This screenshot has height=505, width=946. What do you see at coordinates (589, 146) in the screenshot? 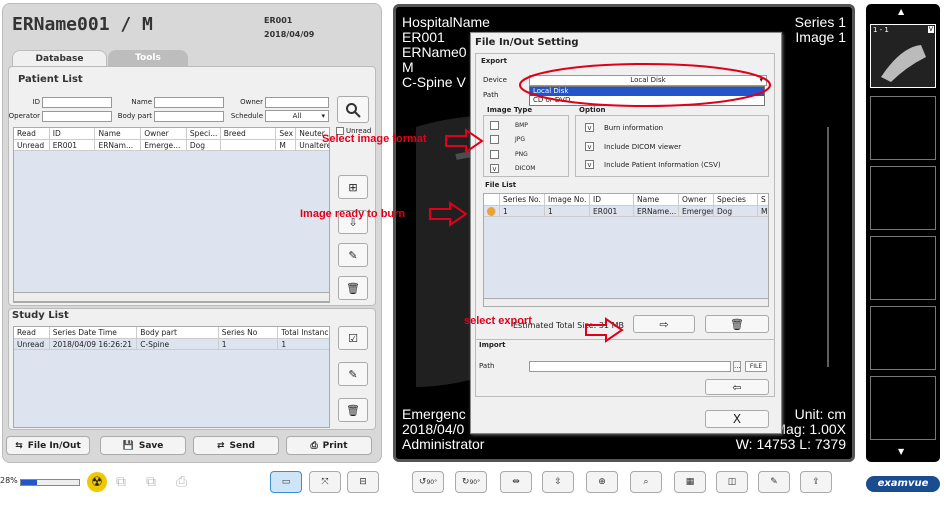
I see `dicom-viewer-checkbox: v` at bounding box center [589, 146].